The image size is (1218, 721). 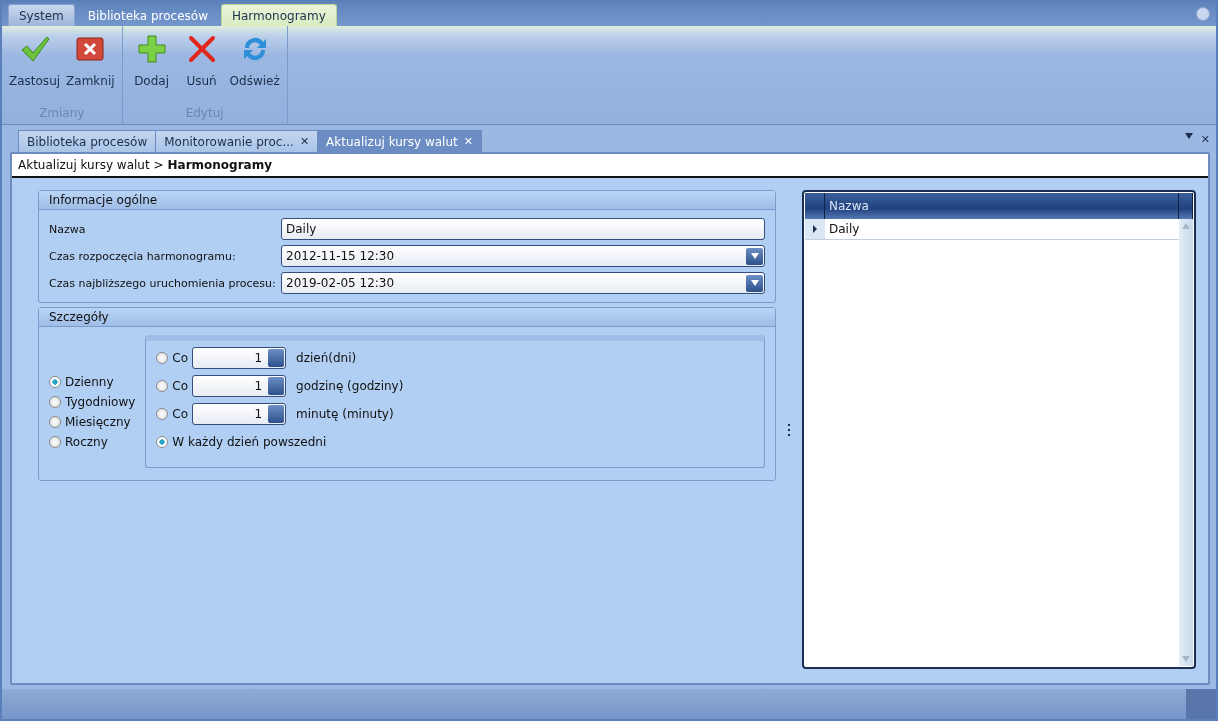 What do you see at coordinates (815, 229) in the screenshot?
I see `row-pointer-icon` at bounding box center [815, 229].